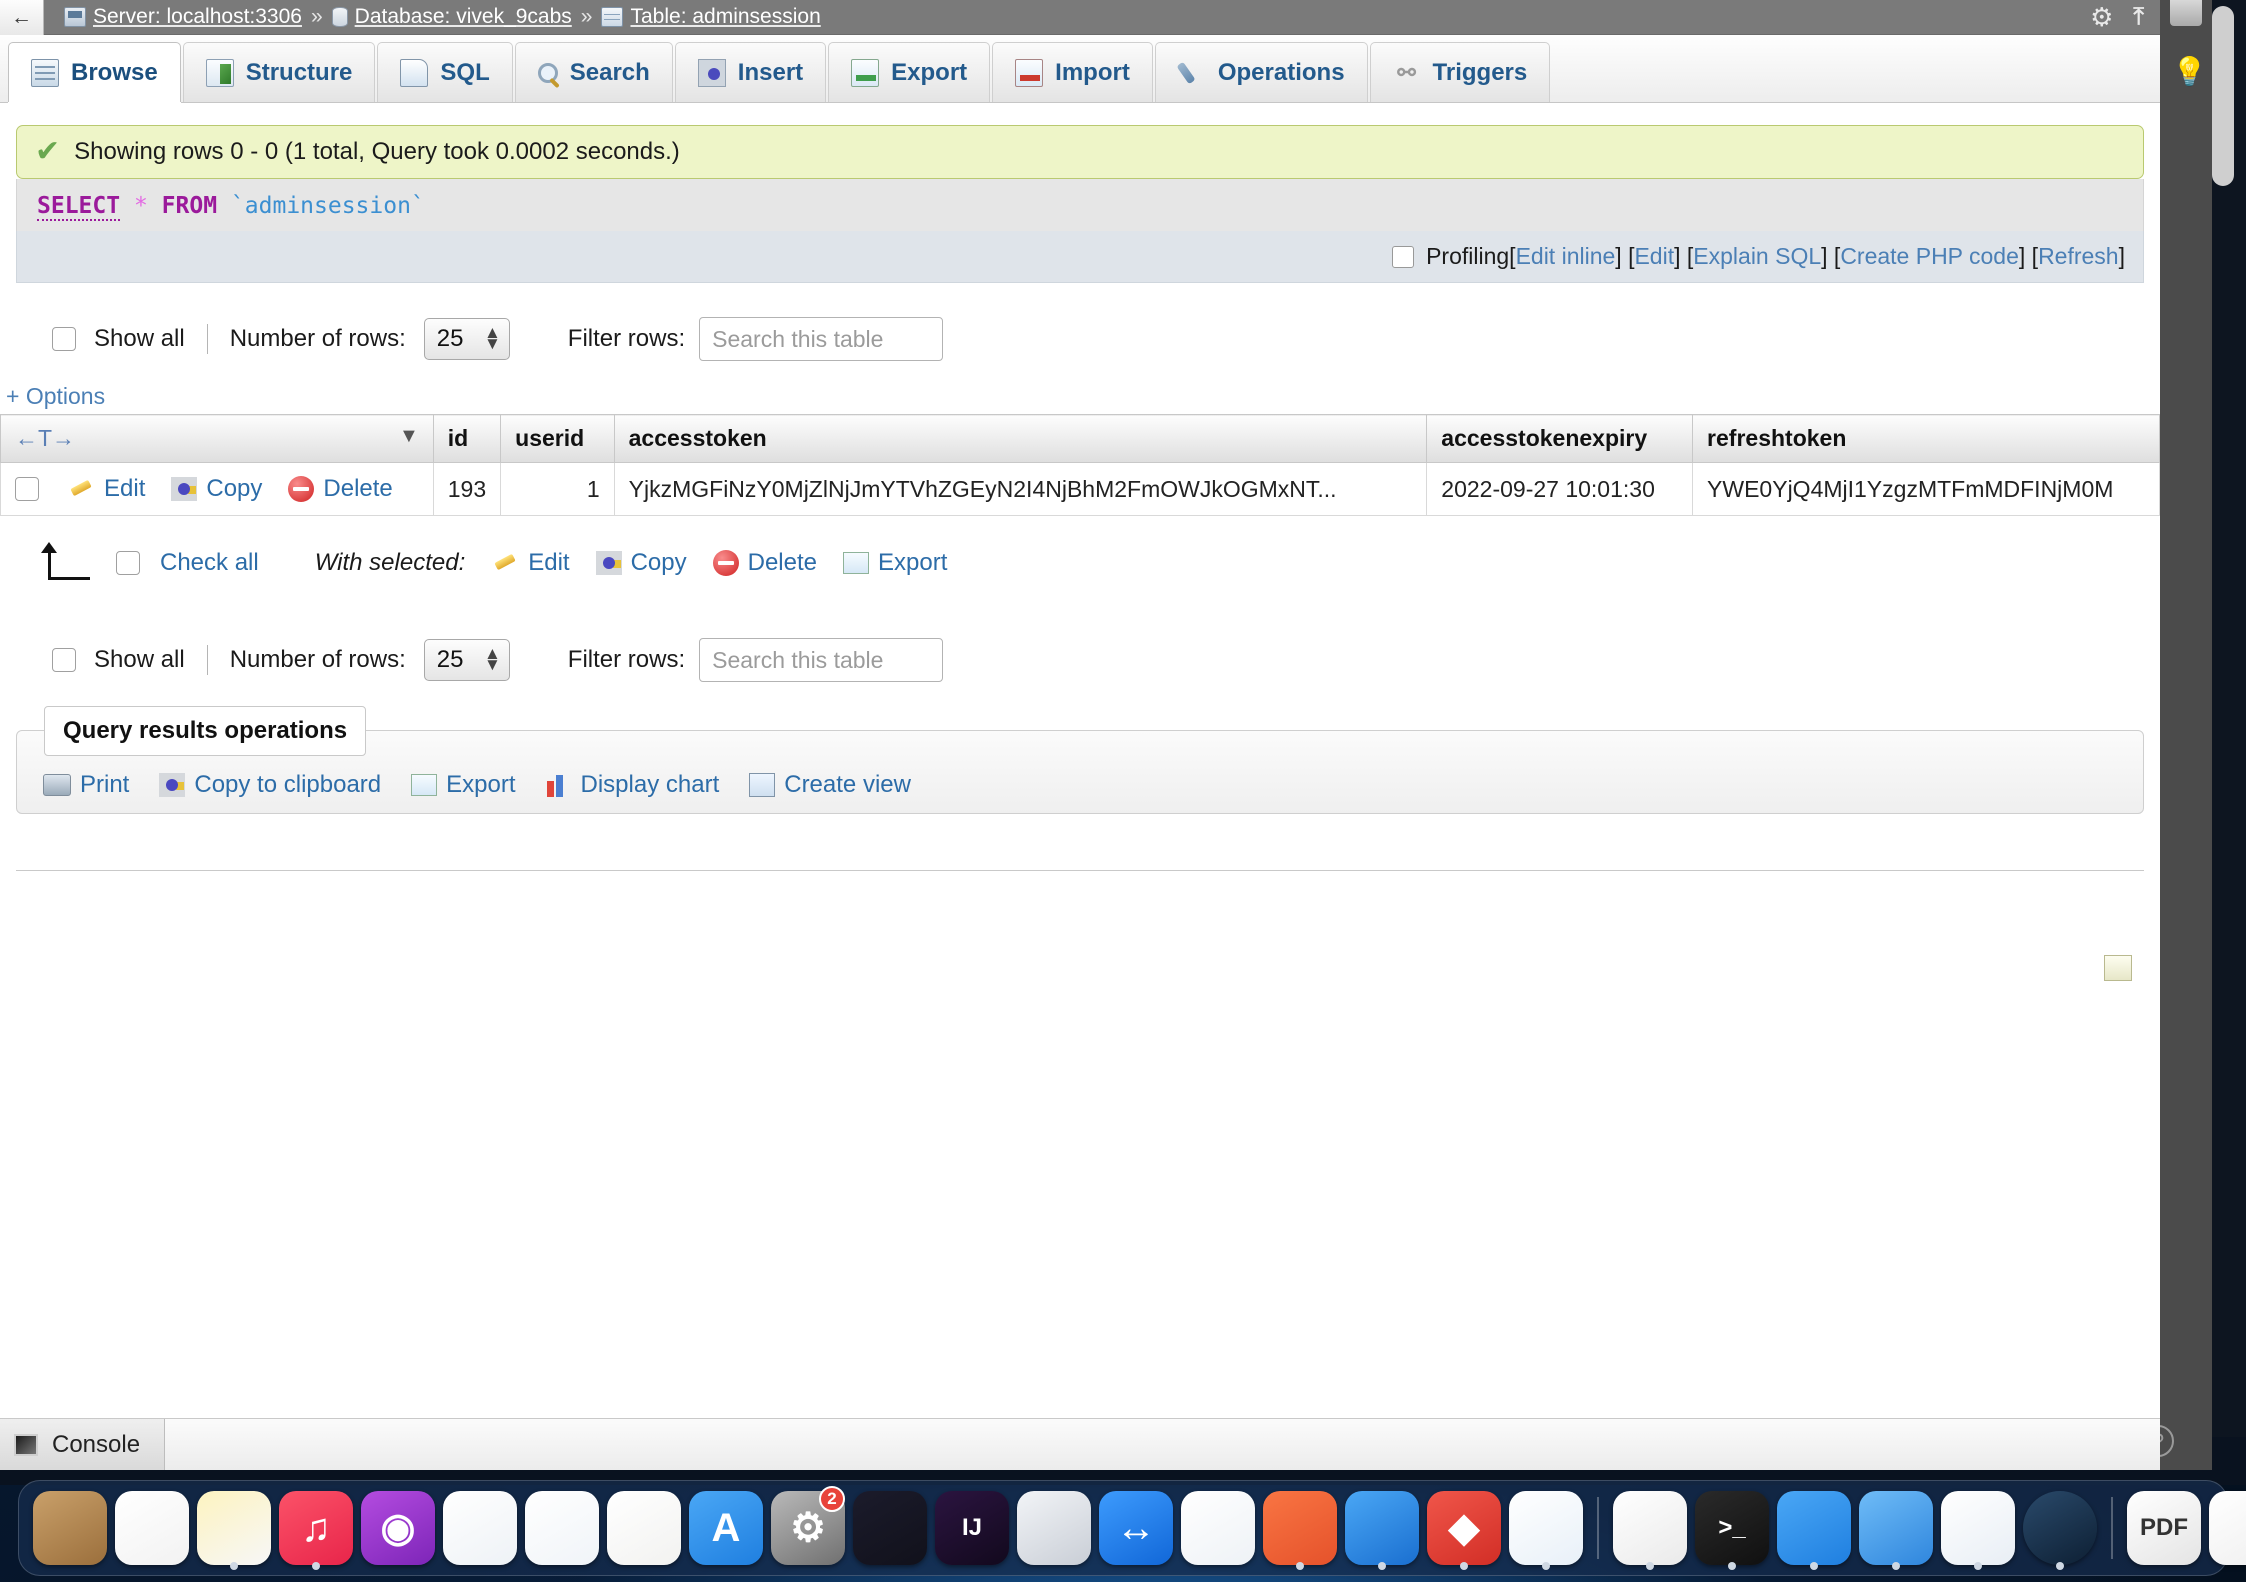  Describe the element at coordinates (2225, 1528) in the screenshot. I see `dock-item-screenshot-mobile` at that location.